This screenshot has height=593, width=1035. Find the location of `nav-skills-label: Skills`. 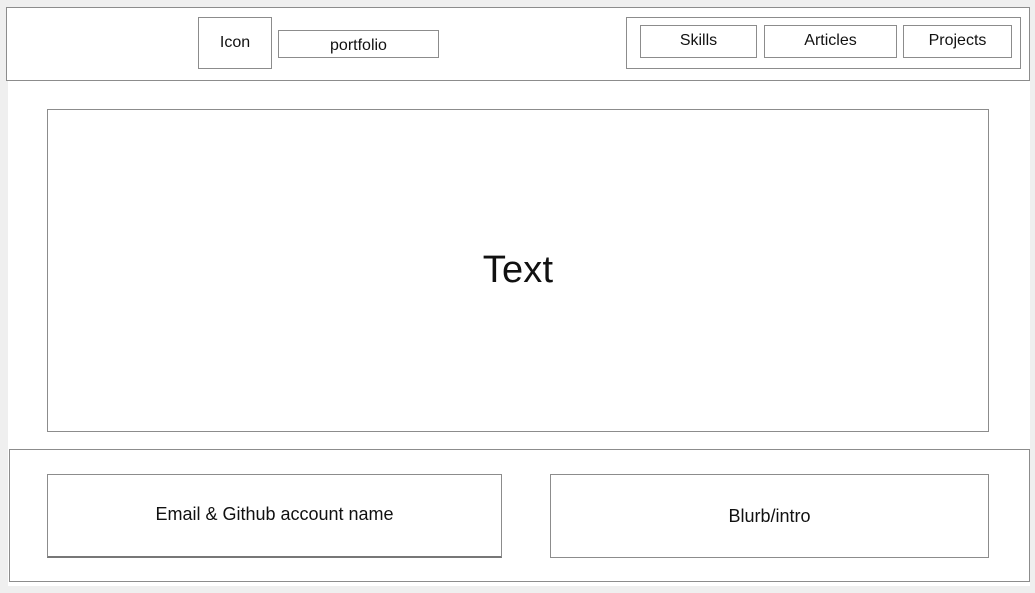

nav-skills-label: Skills is located at coordinates (698, 40).